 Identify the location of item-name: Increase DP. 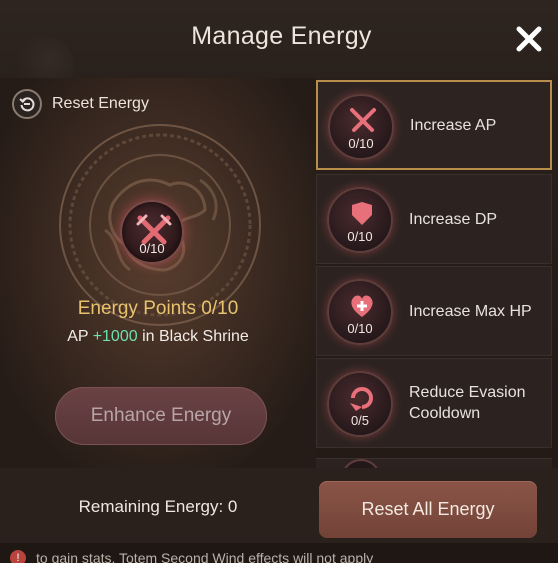
(453, 219).